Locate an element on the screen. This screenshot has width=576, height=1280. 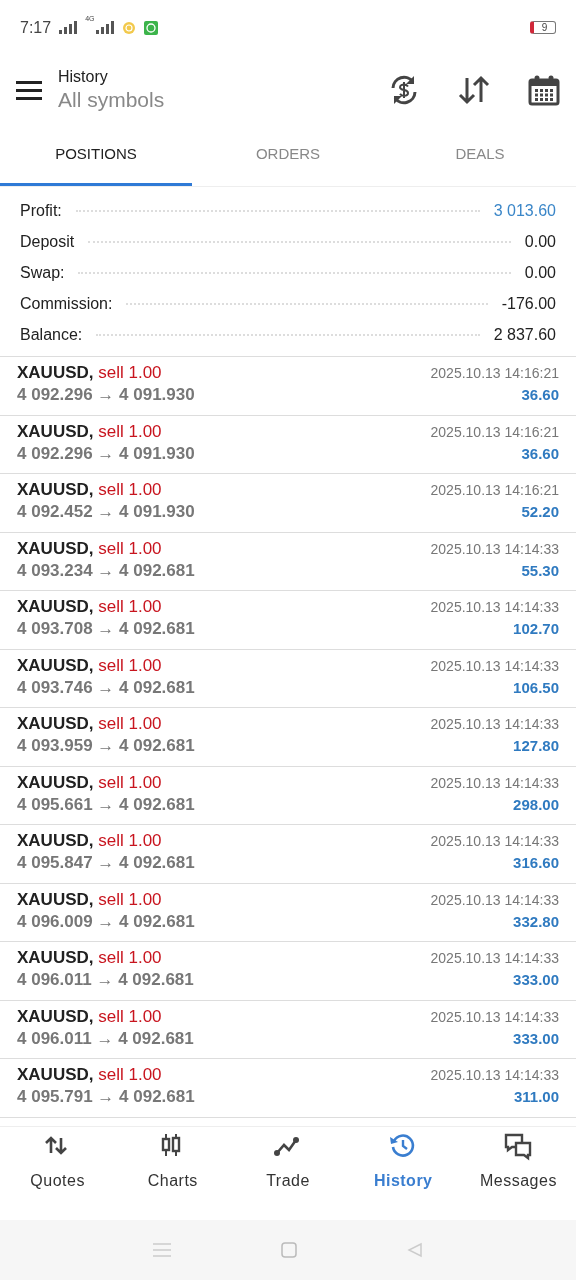
price-range: 4 093.234 → 4 092.681 is located at coordinates (106, 570).